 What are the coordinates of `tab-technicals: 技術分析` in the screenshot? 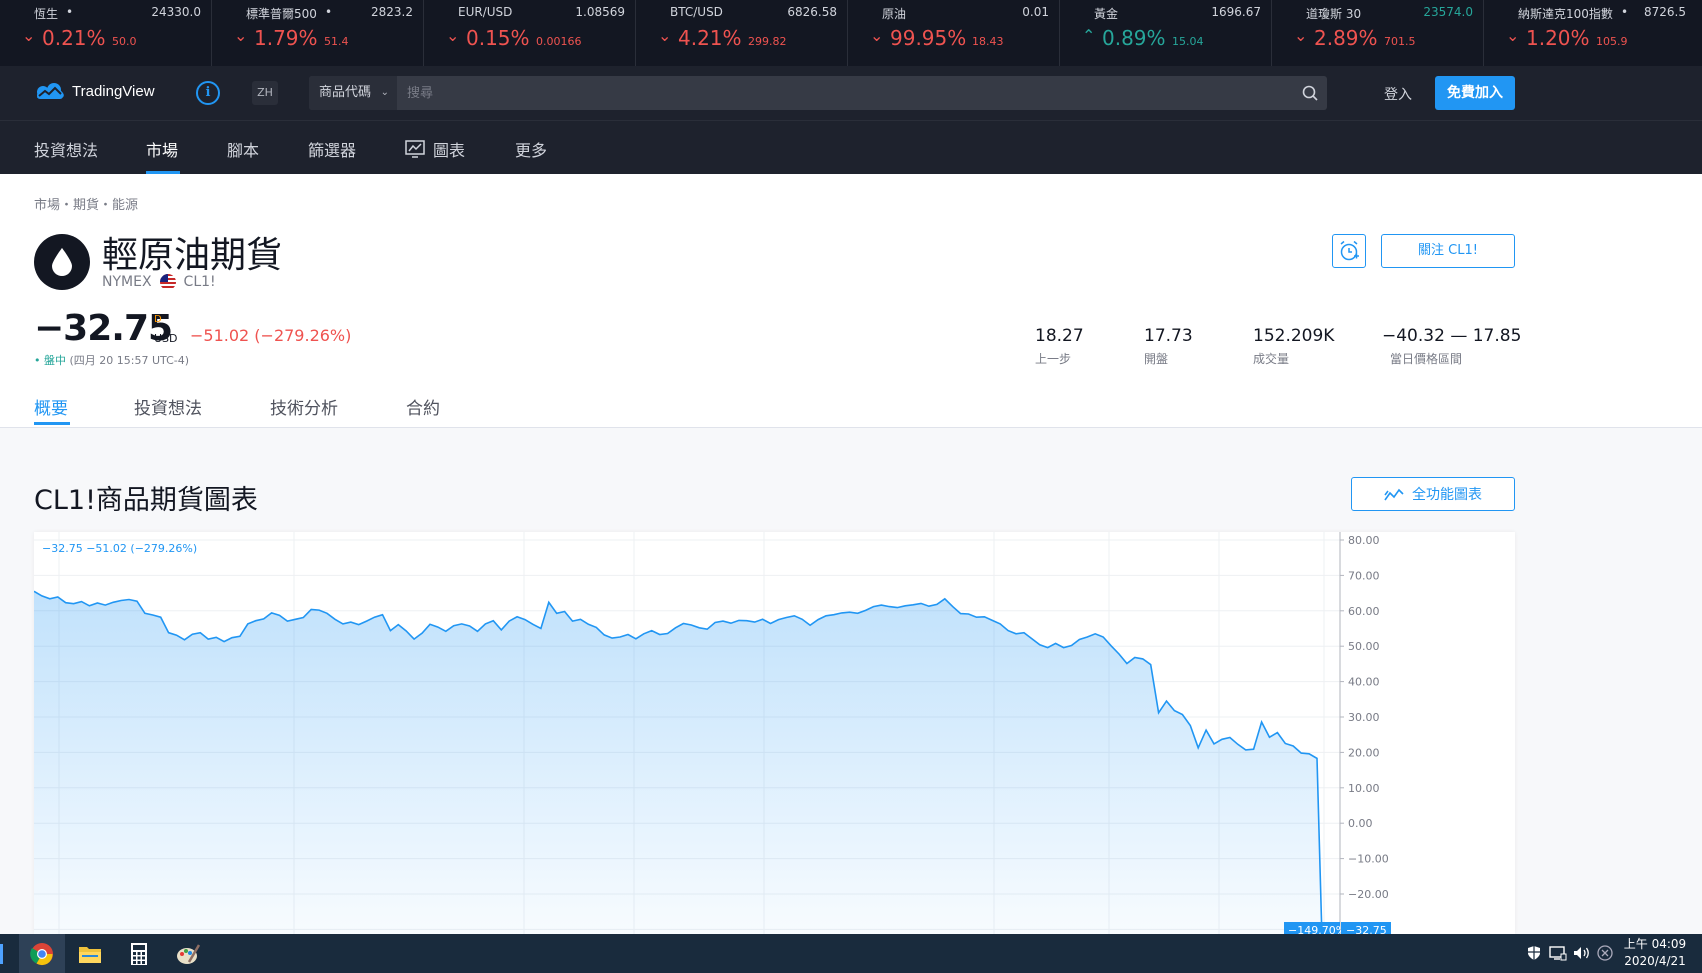 It's located at (304, 406).